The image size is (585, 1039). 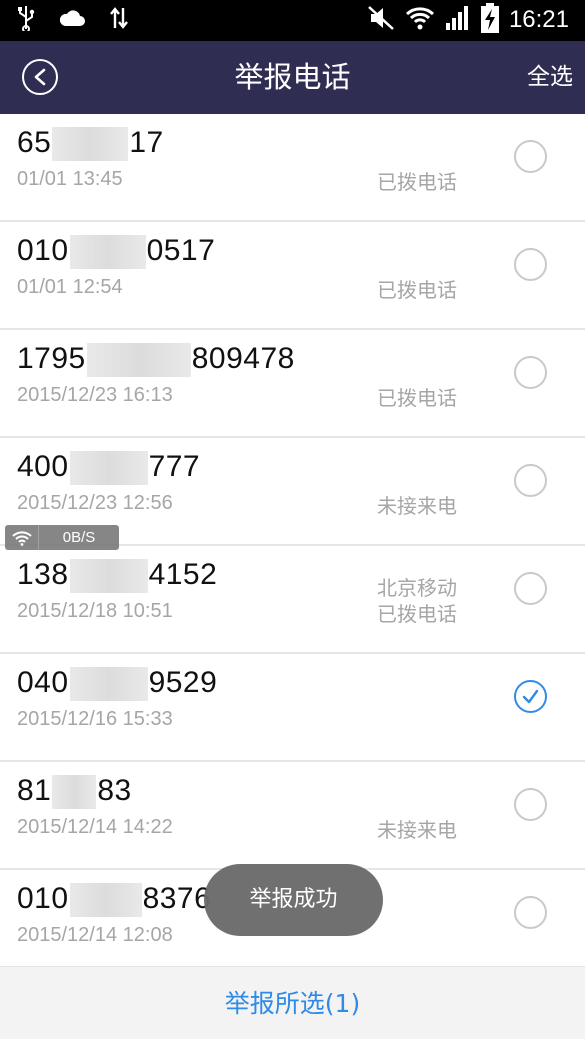 What do you see at coordinates (95, 611) in the screenshot?
I see `call-datetime: 2015/12/18 10:51` at bounding box center [95, 611].